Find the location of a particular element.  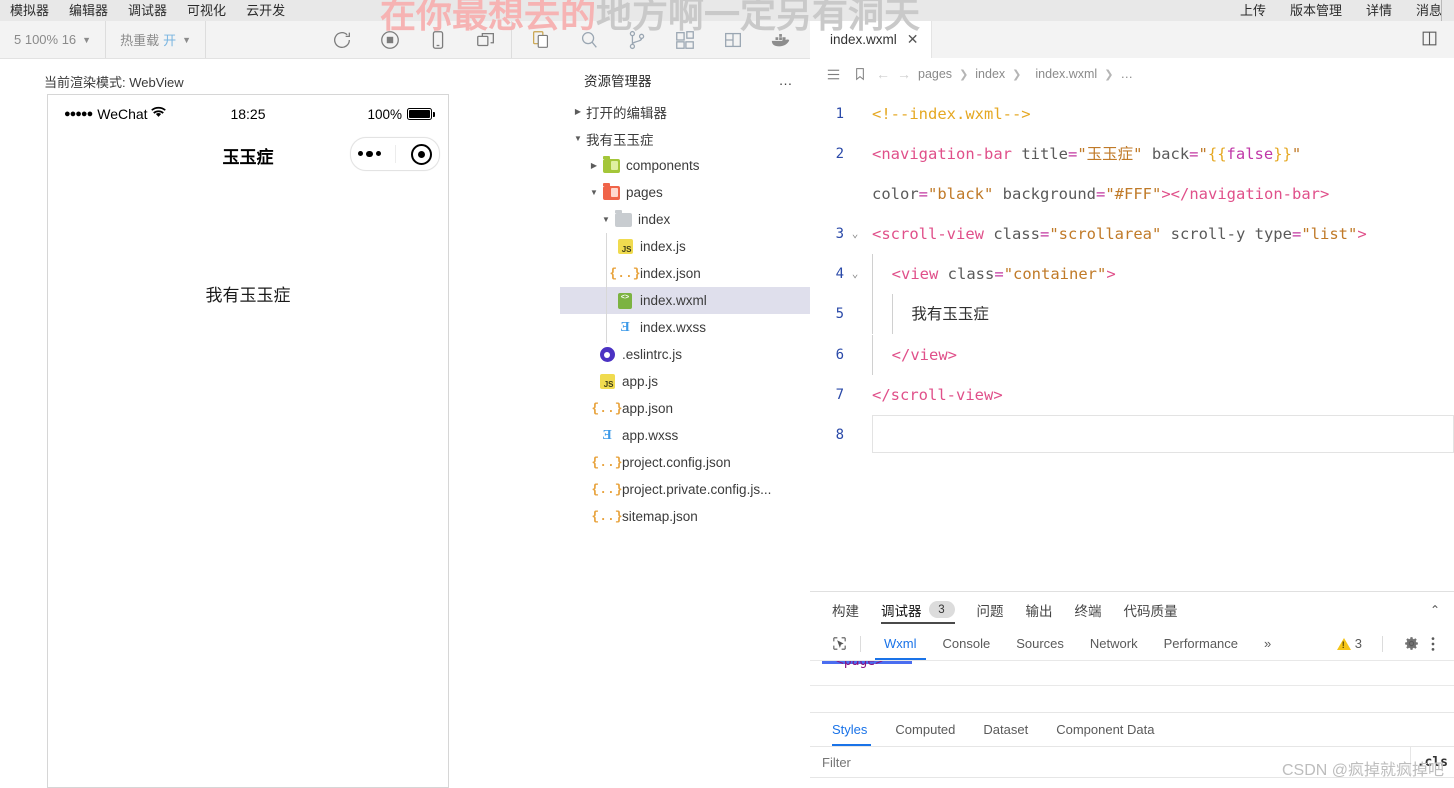

tree-item-pages: ▼ pages is located at coordinates (685, 192).